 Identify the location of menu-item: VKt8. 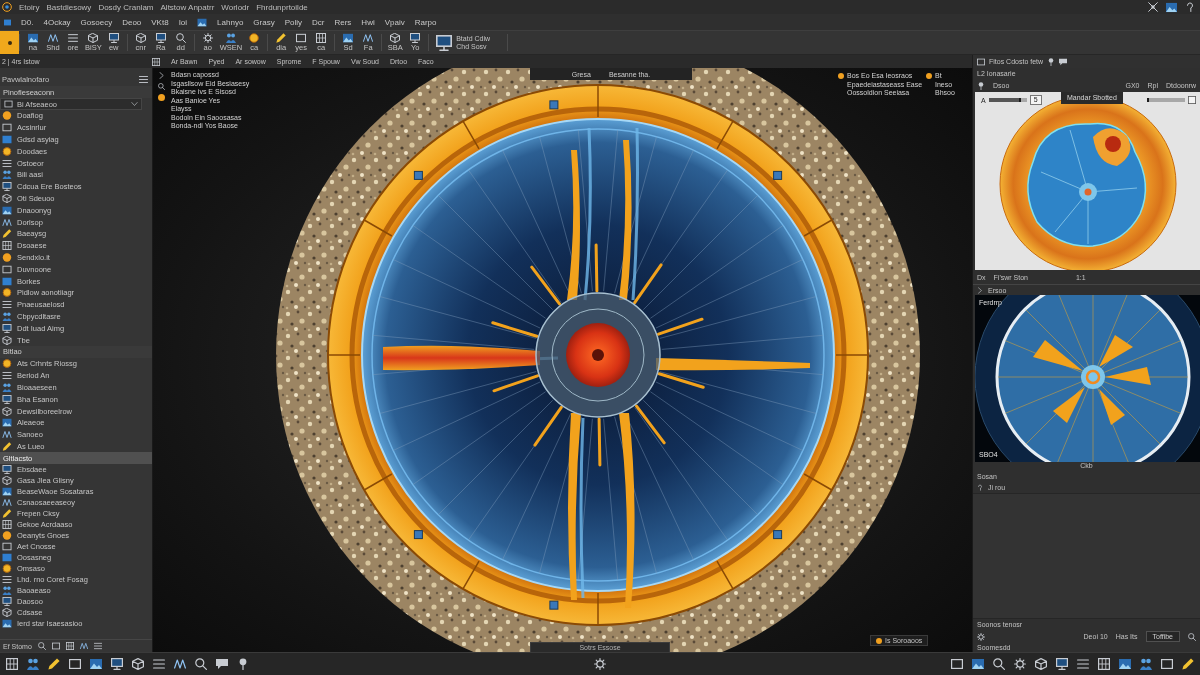
(160, 22).